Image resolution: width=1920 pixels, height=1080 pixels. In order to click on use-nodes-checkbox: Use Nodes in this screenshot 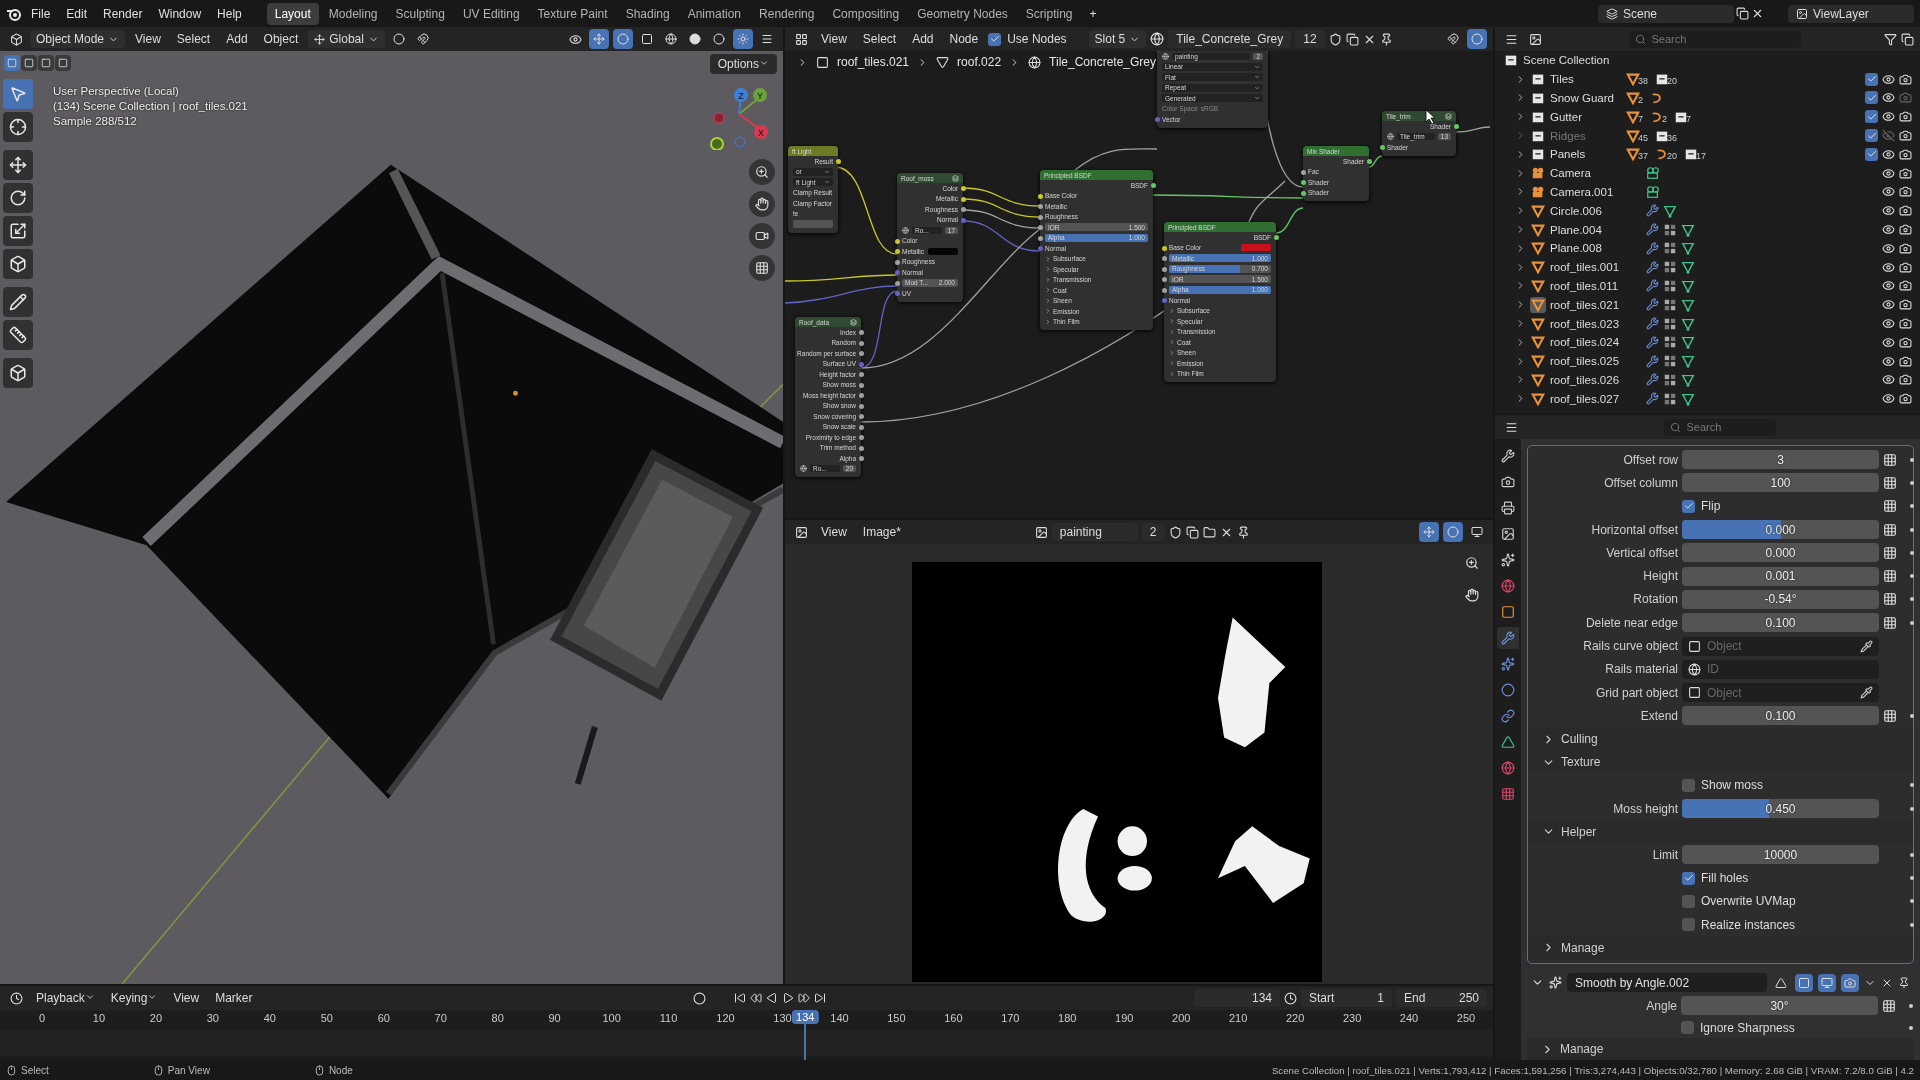, I will do `click(1027, 39)`.